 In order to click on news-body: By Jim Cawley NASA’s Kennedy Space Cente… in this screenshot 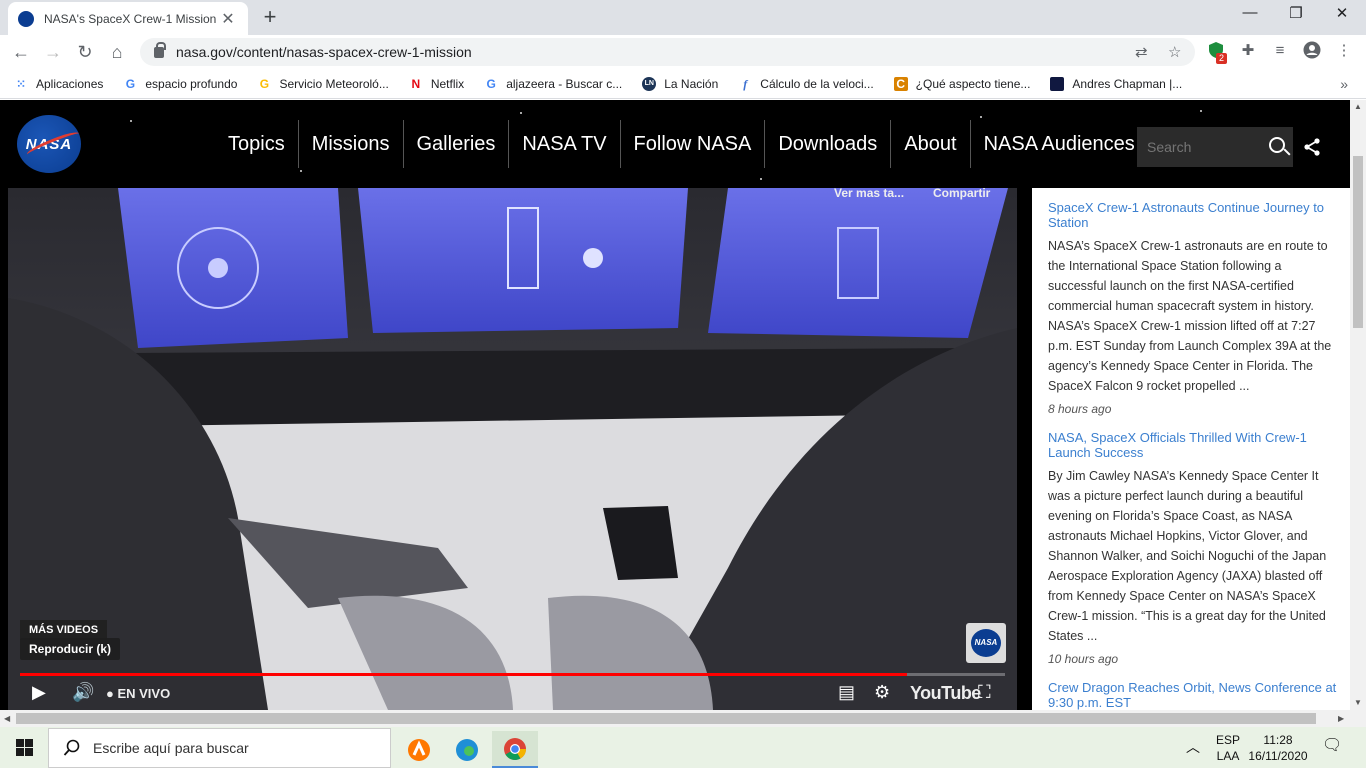, I will do `click(1187, 556)`.